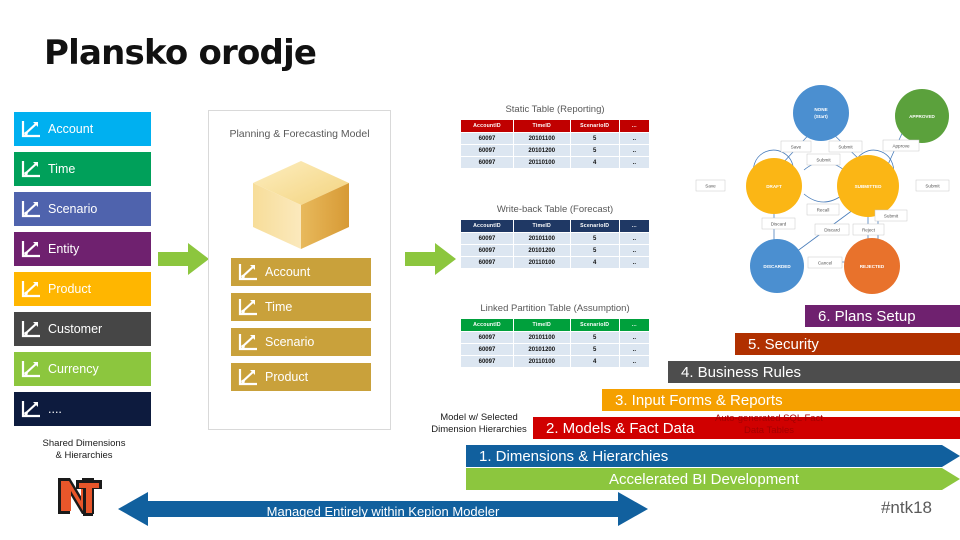  What do you see at coordinates (82, 369) in the screenshot?
I see `dimension-chip-currency: Currency` at bounding box center [82, 369].